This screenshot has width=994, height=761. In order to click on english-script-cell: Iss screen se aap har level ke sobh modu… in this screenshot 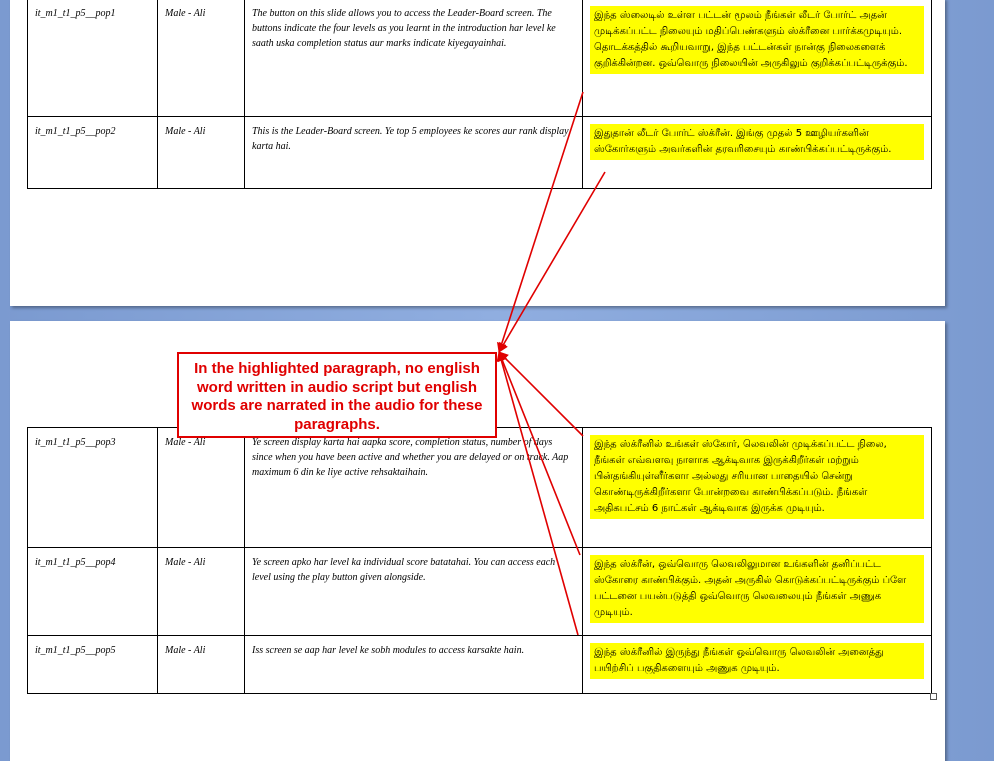, I will do `click(413, 664)`.